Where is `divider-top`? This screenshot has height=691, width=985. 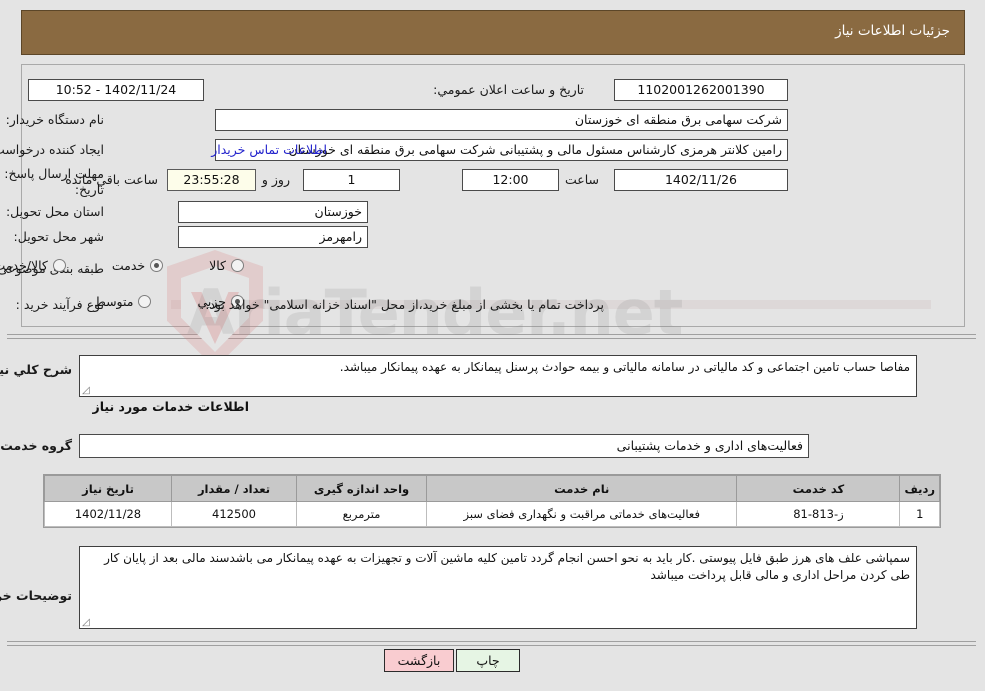
divider-top is located at coordinates (492, 334).